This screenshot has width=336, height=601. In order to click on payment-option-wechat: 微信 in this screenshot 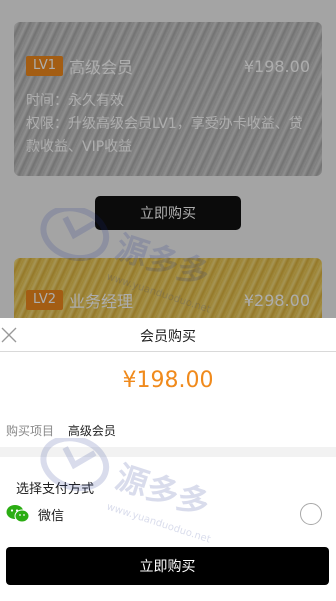, I will do `click(164, 514)`.